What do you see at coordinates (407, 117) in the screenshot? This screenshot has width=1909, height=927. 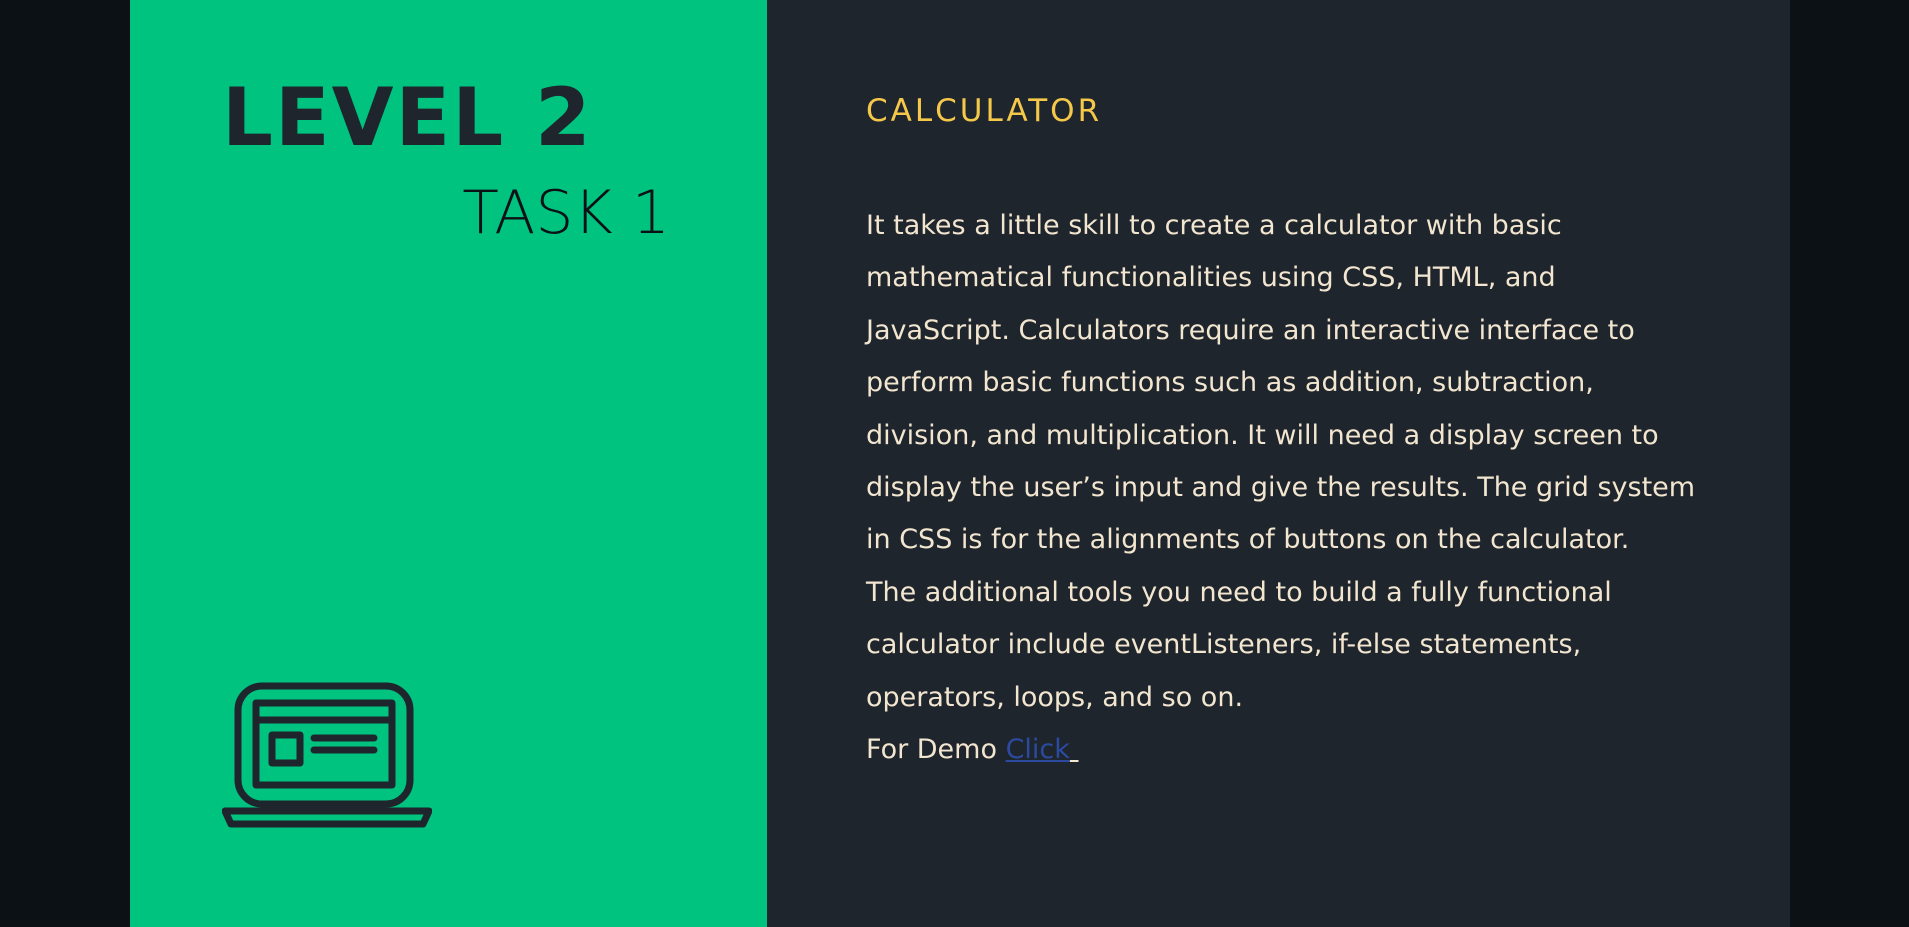 I see `level-heading: LEVEL 2` at bounding box center [407, 117].